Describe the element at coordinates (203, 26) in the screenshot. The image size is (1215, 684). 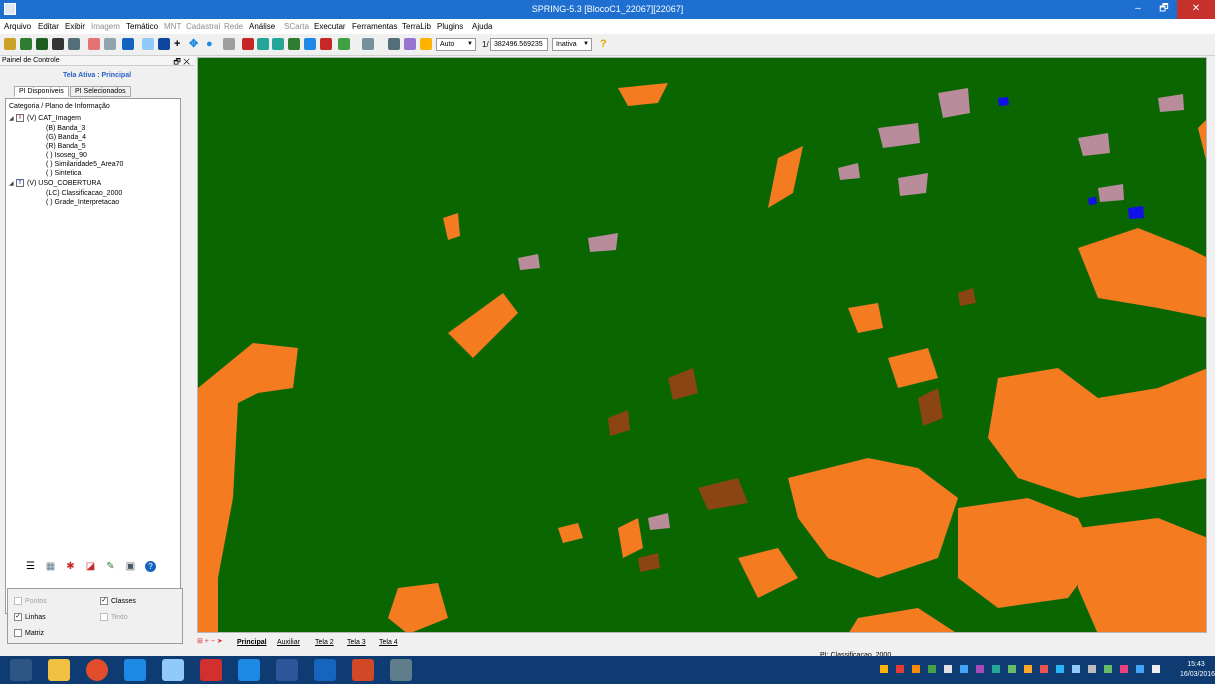
I see `menu-cadastral: Cadastral` at that location.